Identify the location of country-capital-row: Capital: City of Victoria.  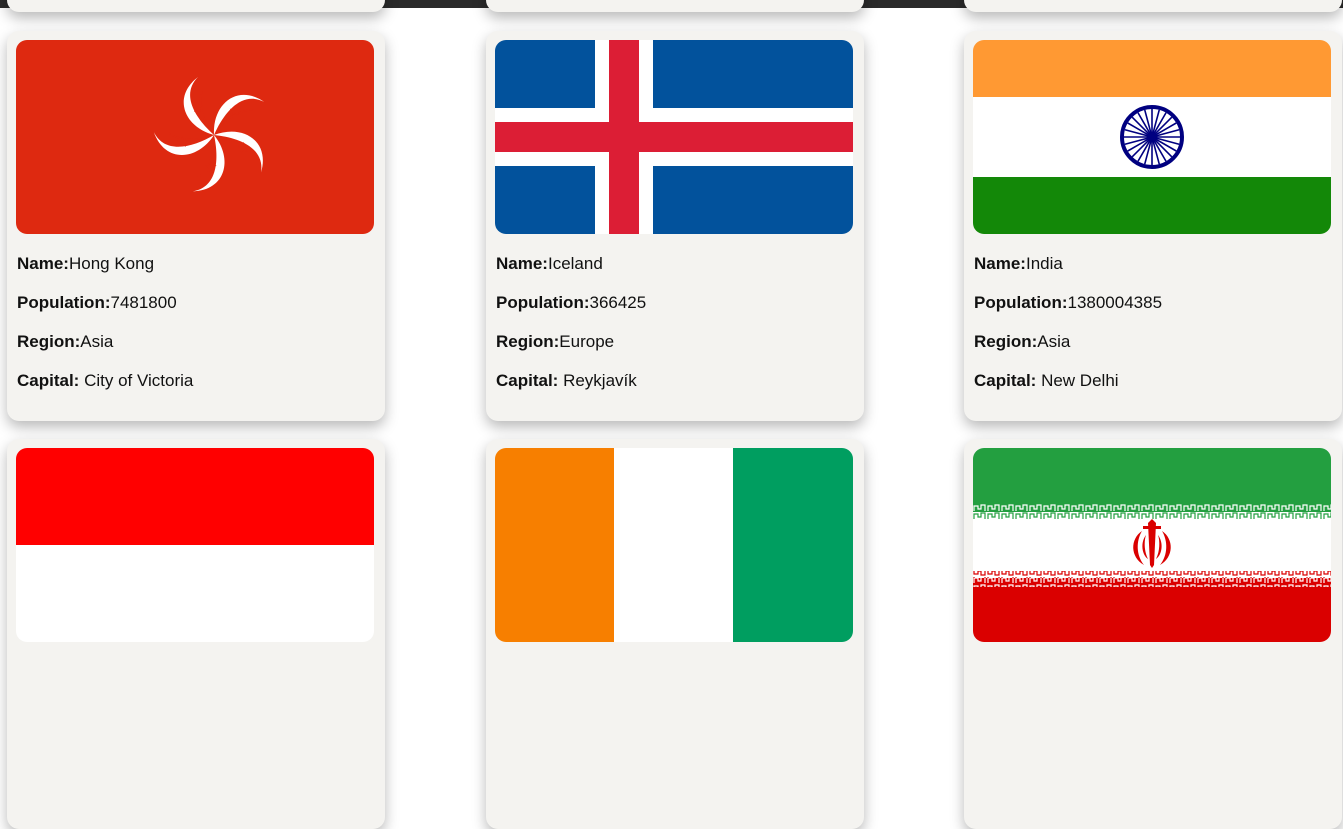
(196, 380).